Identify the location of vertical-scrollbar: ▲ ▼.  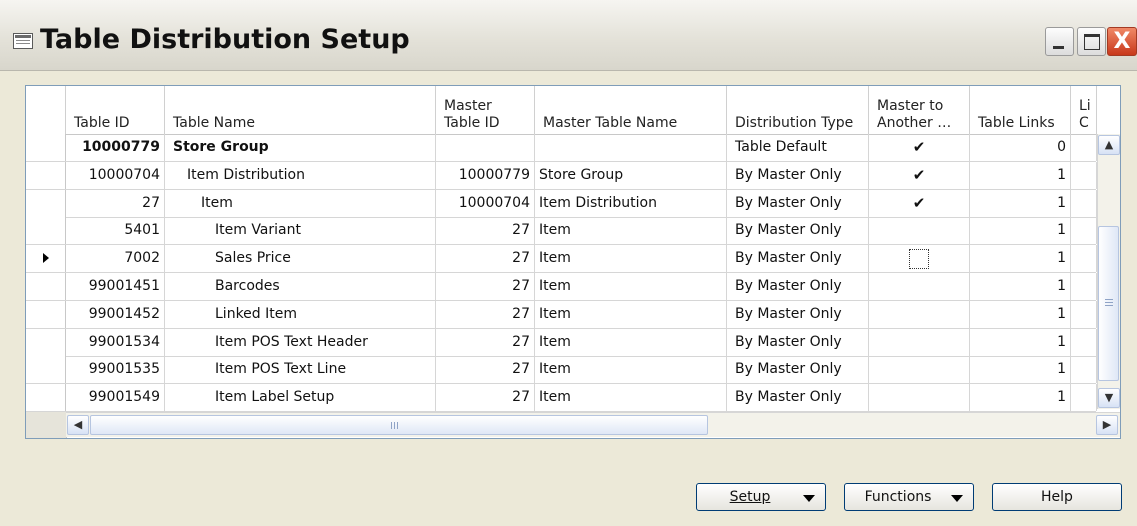
(1108, 271).